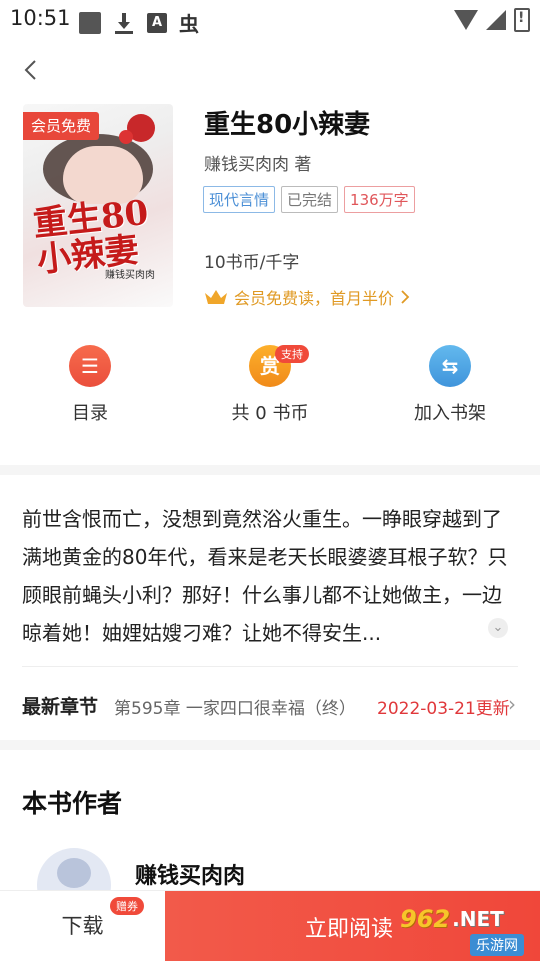 The image size is (540, 961). I want to click on book-title: 重生80小辣妻, so click(287, 125).